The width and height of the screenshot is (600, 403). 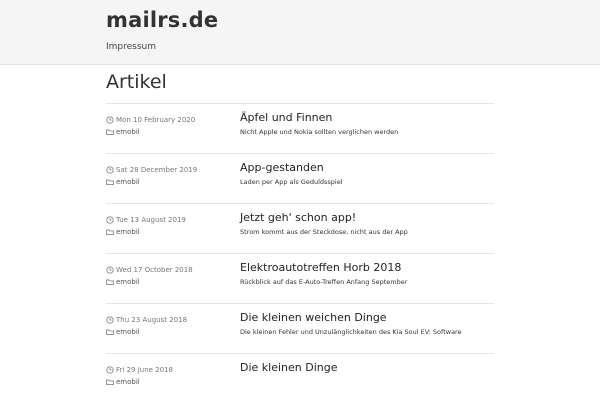 What do you see at coordinates (131, 47) in the screenshot?
I see `nav-link-impressum: Impressum` at bounding box center [131, 47].